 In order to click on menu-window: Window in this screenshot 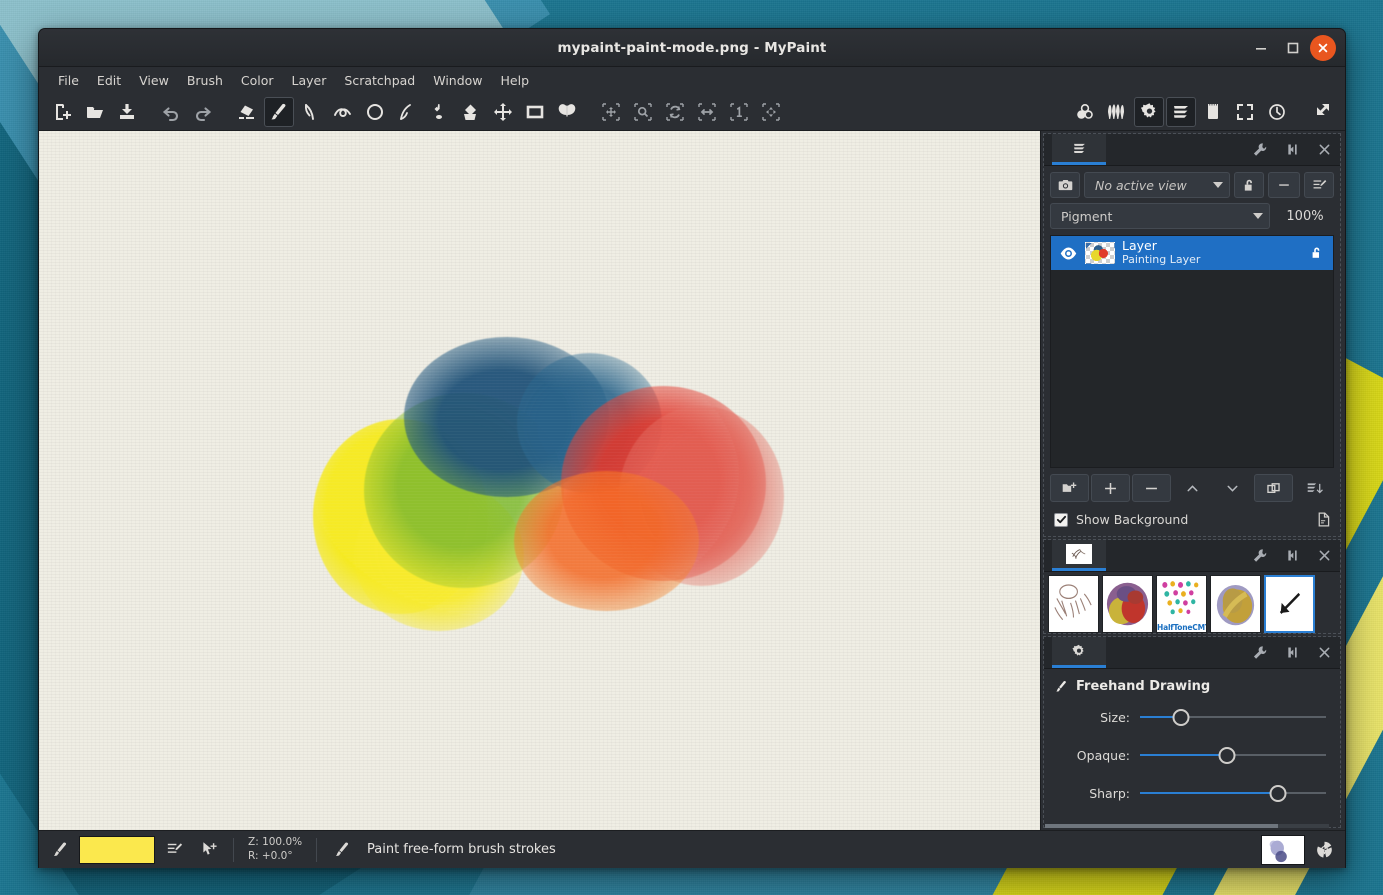, I will do `click(457, 80)`.